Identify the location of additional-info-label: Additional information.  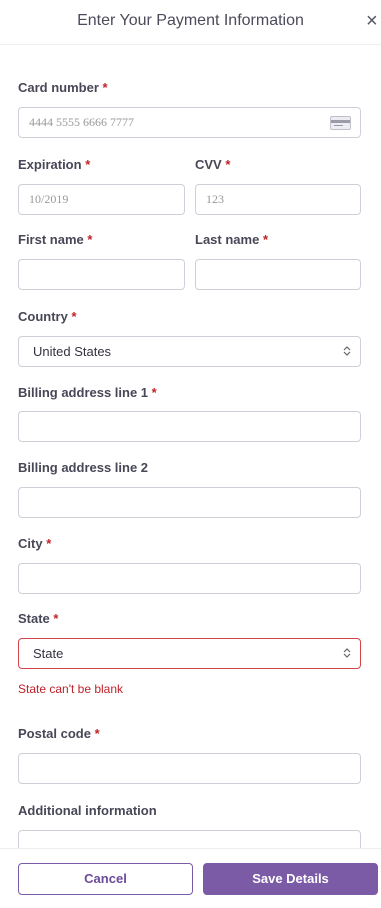
(87, 810).